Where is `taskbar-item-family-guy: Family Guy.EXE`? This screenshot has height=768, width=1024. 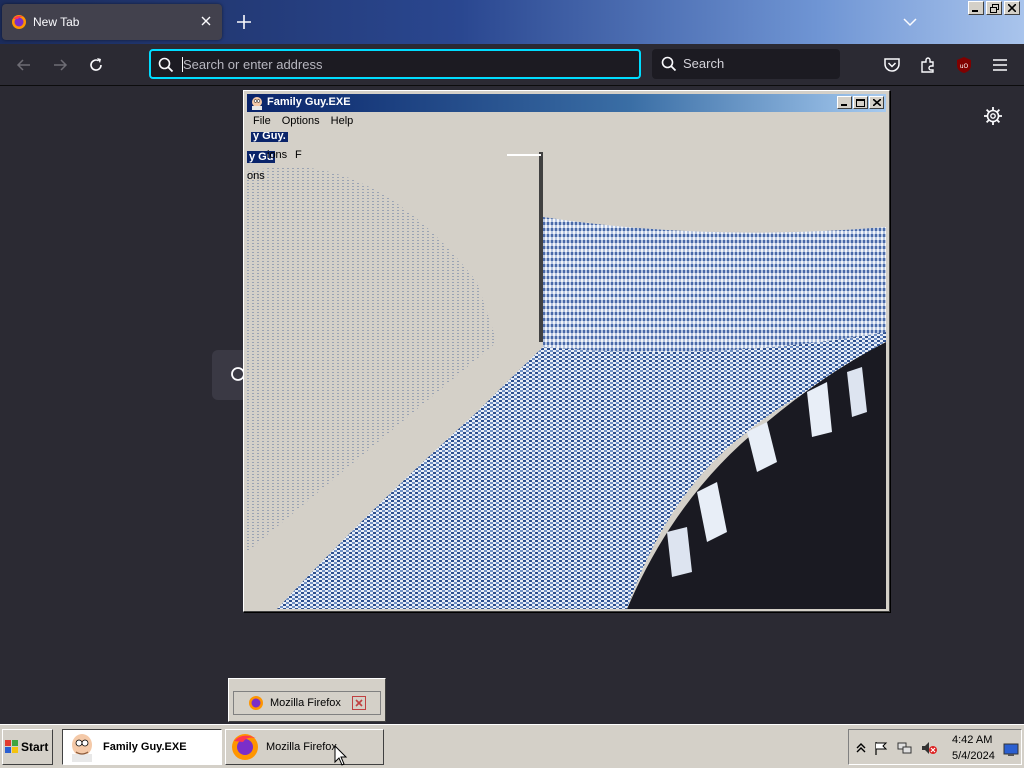 taskbar-item-family-guy: Family Guy.EXE is located at coordinates (142, 747).